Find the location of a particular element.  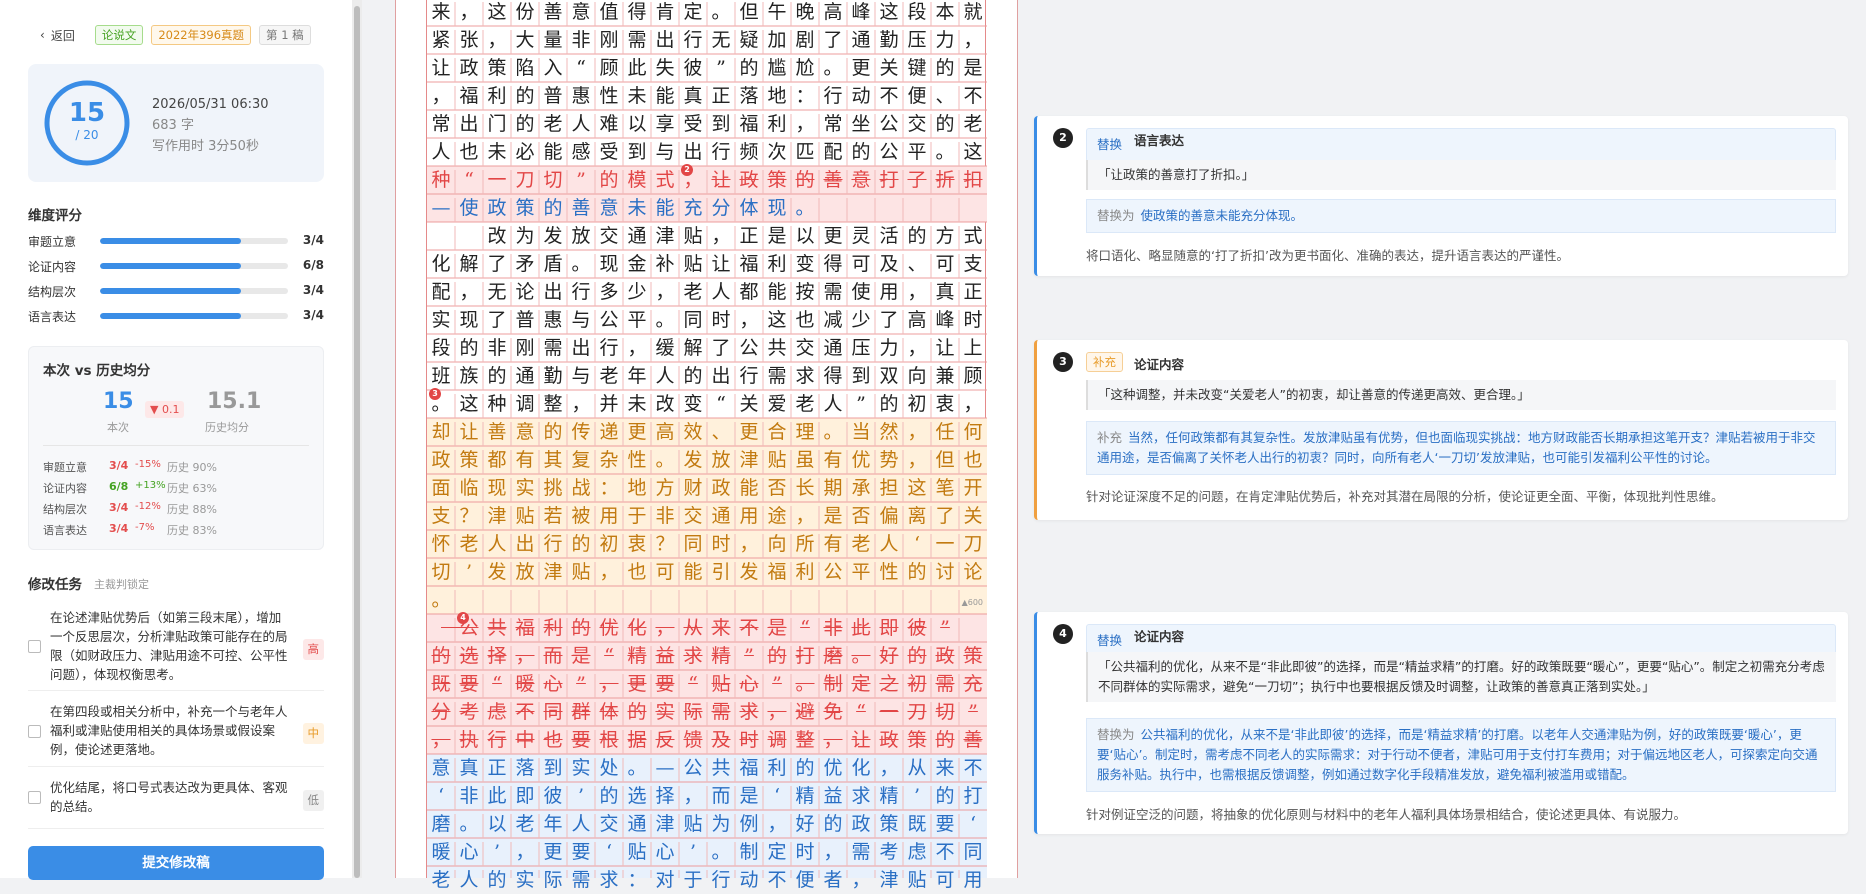

grid-char: — is located at coordinates (441, 208).